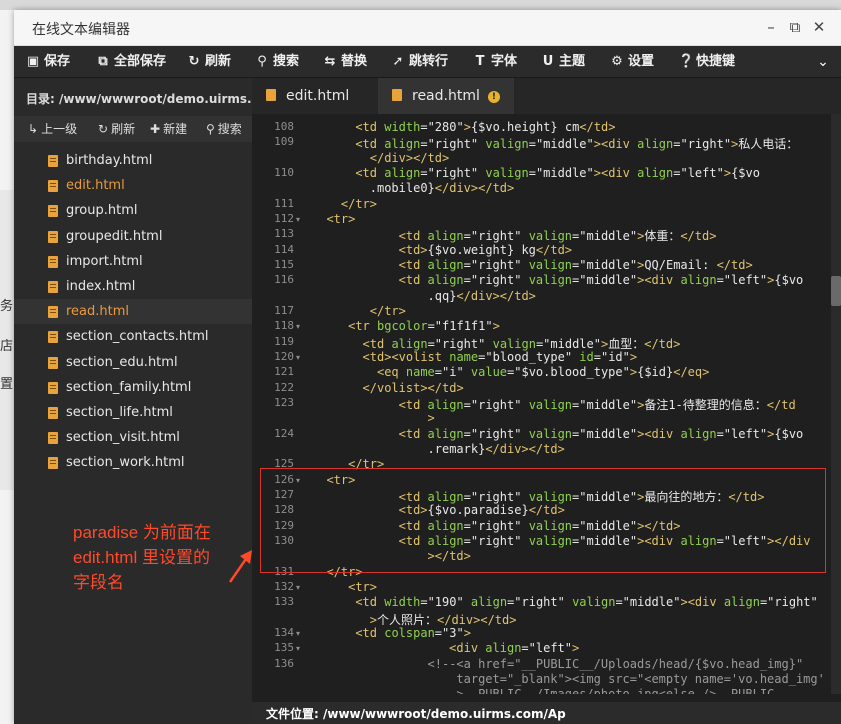 The image size is (841, 724). What do you see at coordinates (706, 62) in the screenshot?
I see `shortcuts-button: ❔ 快捷键` at bounding box center [706, 62].